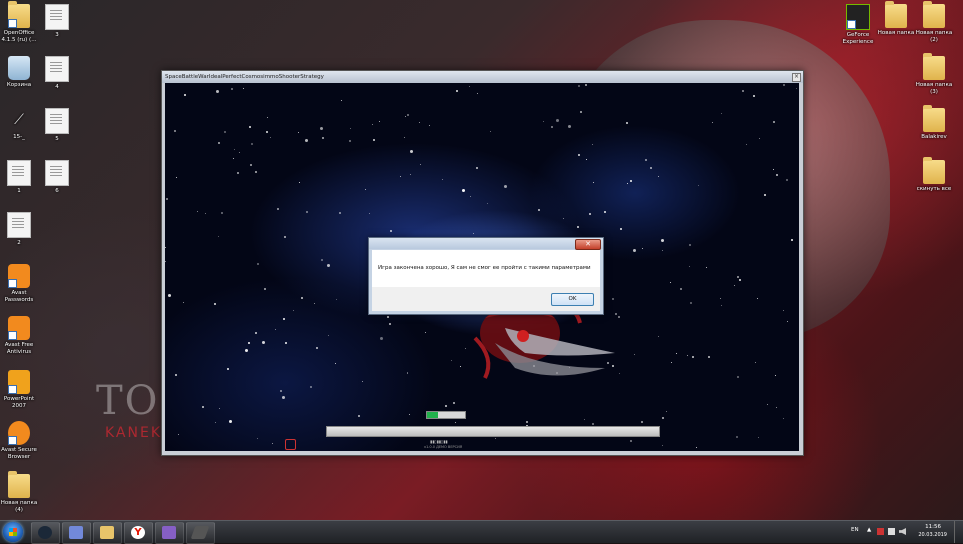 The height and width of the screenshot is (544, 963). I want to click on desktop-icon-3: 3, so click(57, 21).